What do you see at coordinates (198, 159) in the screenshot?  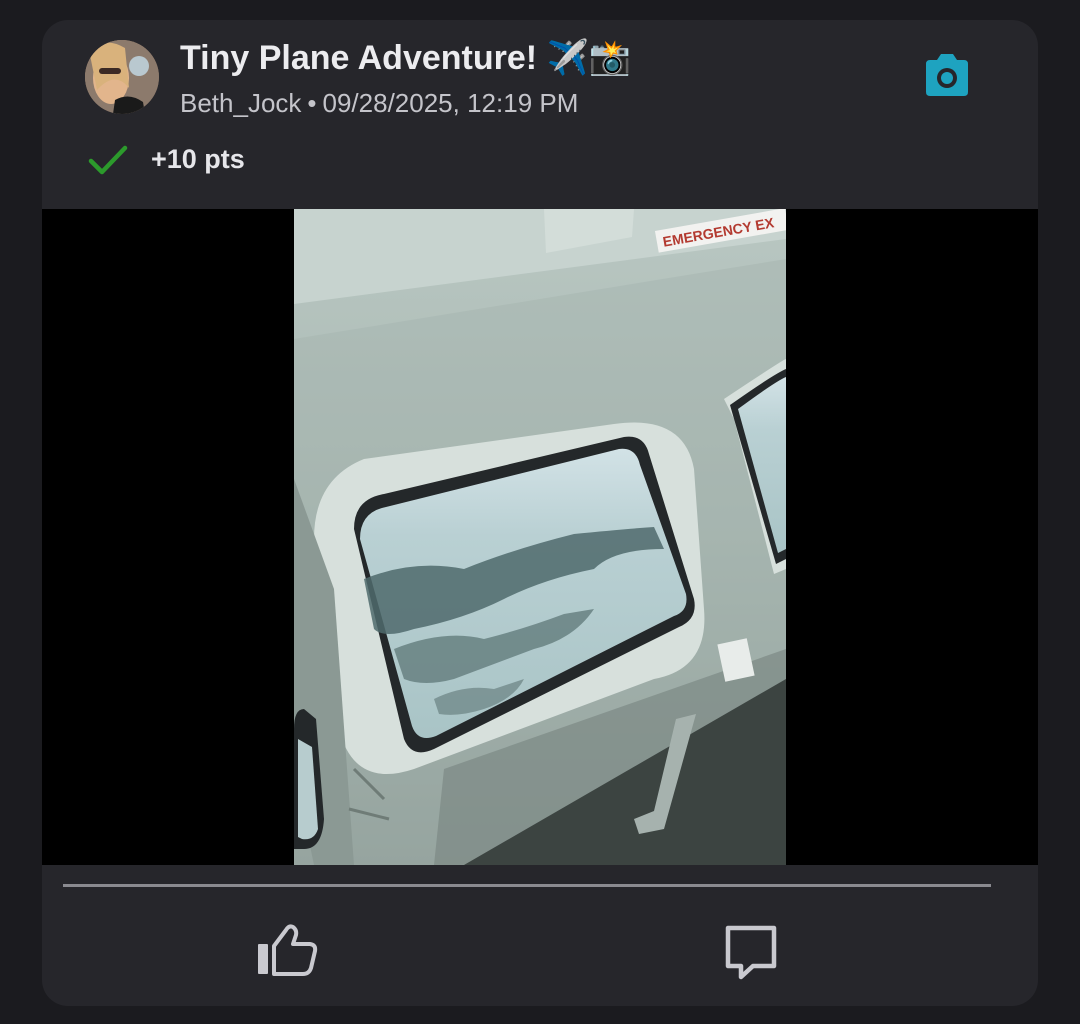 I see `points-earned: +10 pts` at bounding box center [198, 159].